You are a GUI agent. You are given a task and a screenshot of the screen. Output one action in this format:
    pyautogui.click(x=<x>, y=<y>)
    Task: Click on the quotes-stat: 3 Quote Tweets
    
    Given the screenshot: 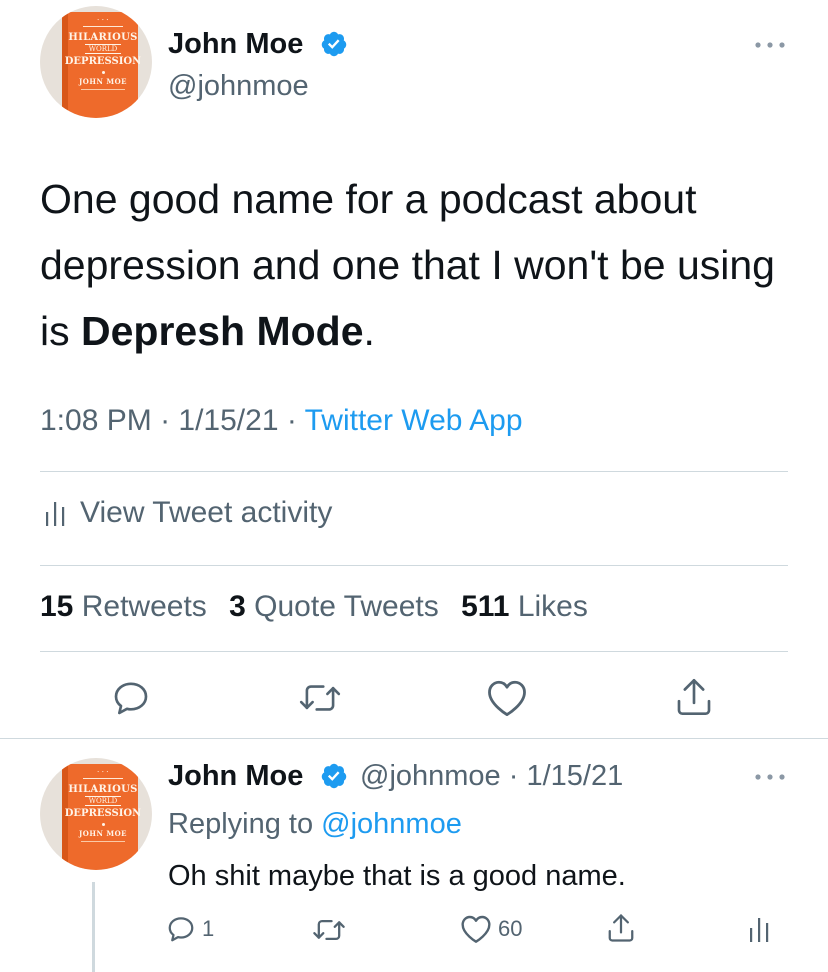 What is the action you would take?
    pyautogui.click(x=334, y=606)
    